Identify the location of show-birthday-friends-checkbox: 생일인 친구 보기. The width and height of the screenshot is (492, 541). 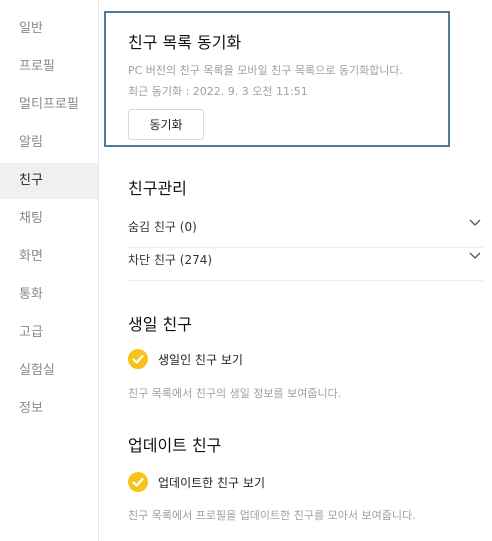
(228, 361).